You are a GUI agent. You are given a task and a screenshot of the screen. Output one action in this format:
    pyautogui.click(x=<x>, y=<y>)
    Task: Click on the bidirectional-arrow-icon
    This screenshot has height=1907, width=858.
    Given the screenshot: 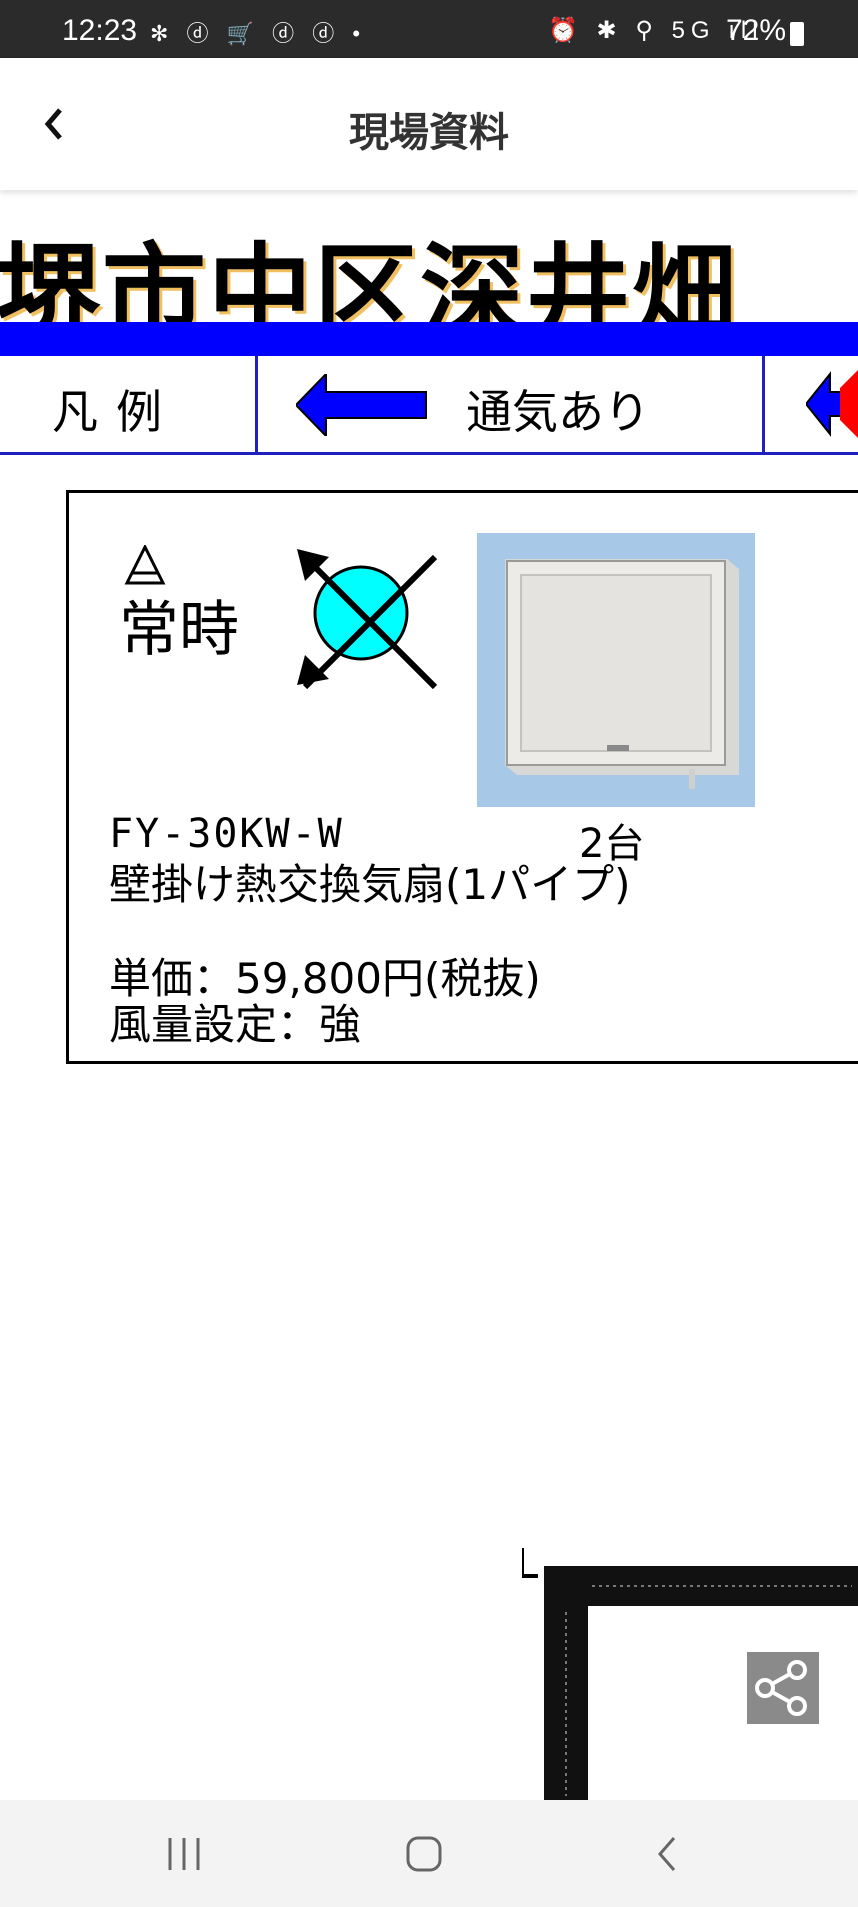 What is the action you would take?
    pyautogui.click(x=832, y=404)
    